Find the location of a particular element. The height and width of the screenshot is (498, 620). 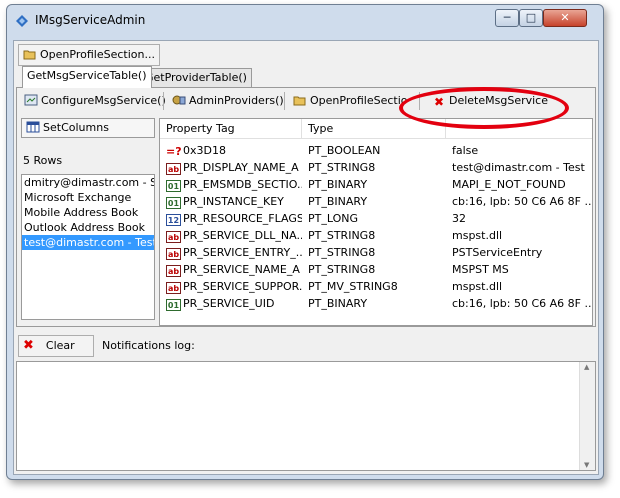

cell-type: PT_LONG is located at coordinates (333, 218).